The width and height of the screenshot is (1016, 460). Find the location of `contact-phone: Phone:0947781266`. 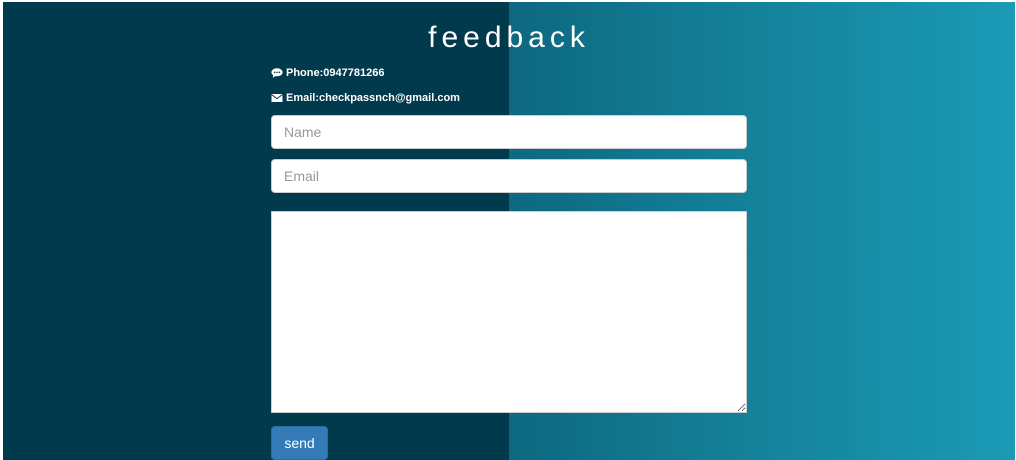

contact-phone: Phone:0947781266 is located at coordinates (327, 73).